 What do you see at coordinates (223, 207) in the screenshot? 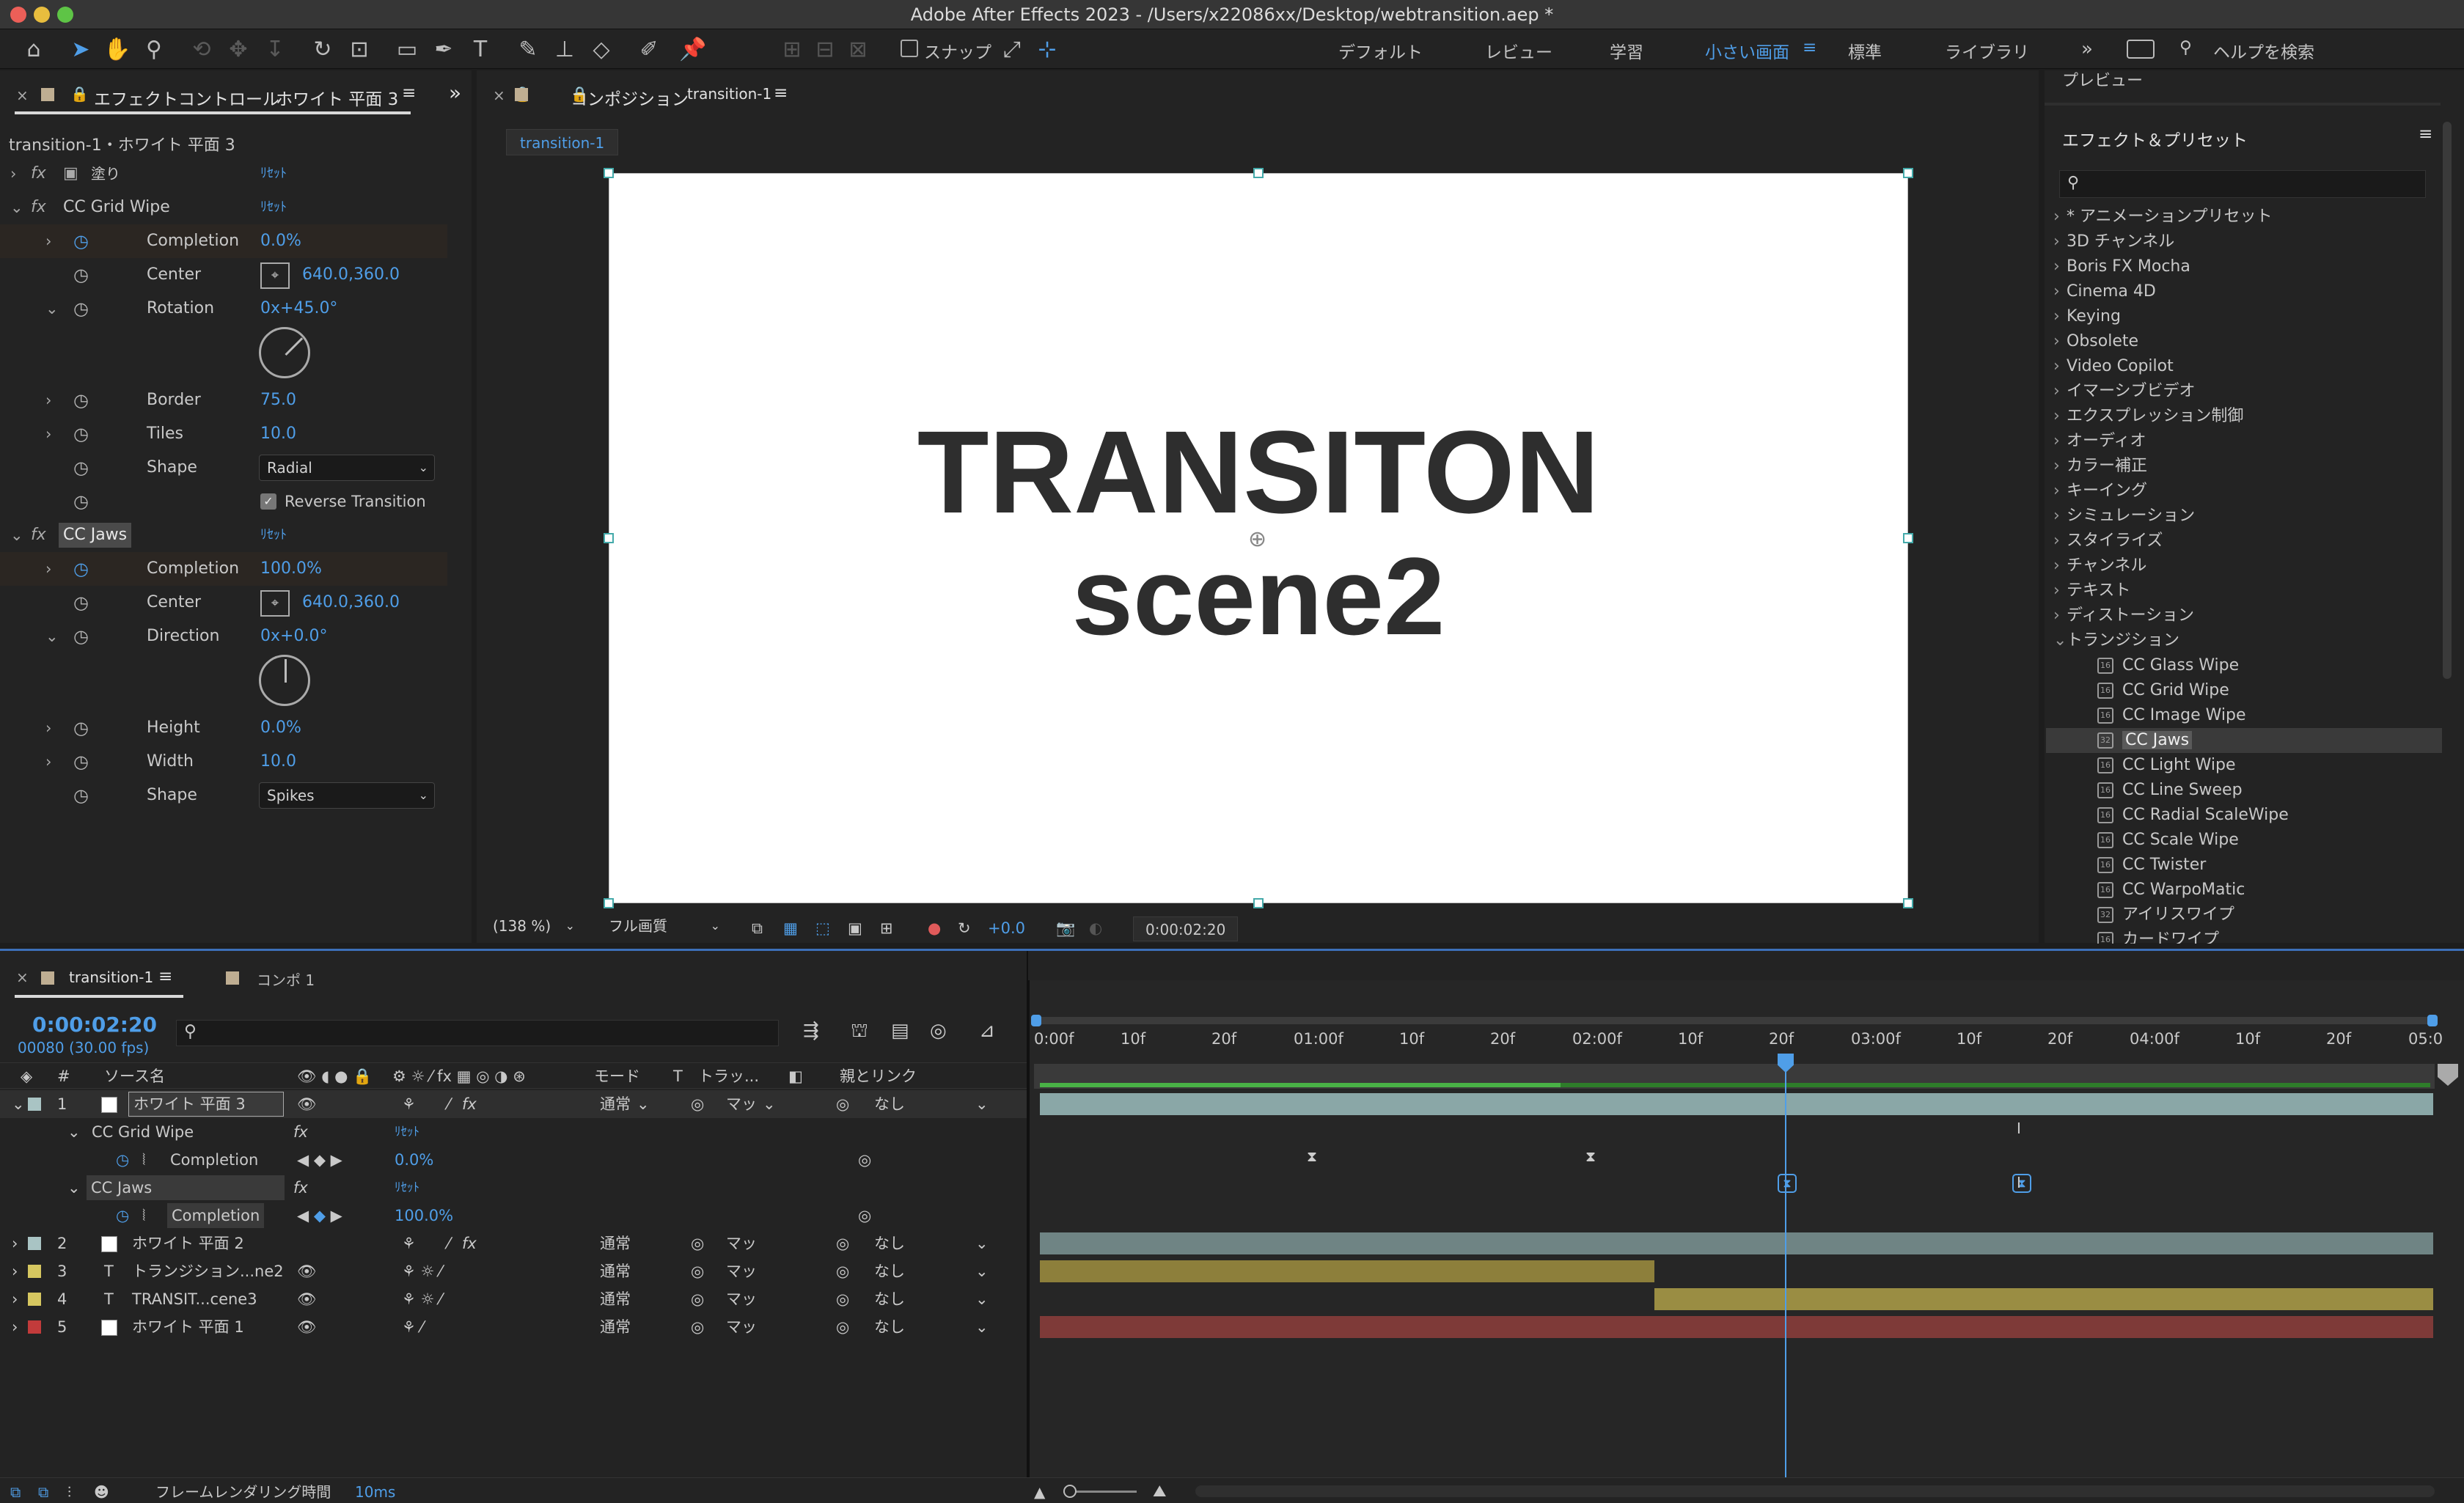
I see `grid-wipe-effect-row: ⌄ fx CC Grid Wipe ﾘｾｯﾄ` at bounding box center [223, 207].